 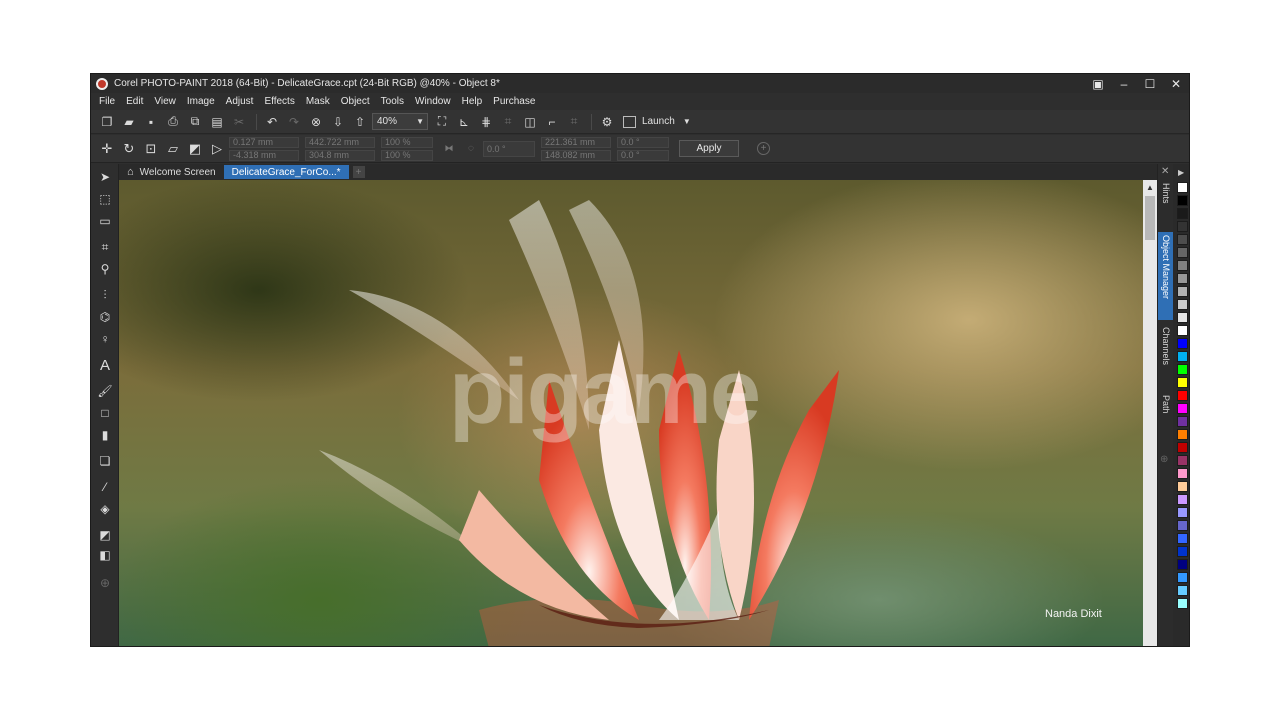 What do you see at coordinates (134, 101) in the screenshot?
I see `menu-edit: Edit` at bounding box center [134, 101].